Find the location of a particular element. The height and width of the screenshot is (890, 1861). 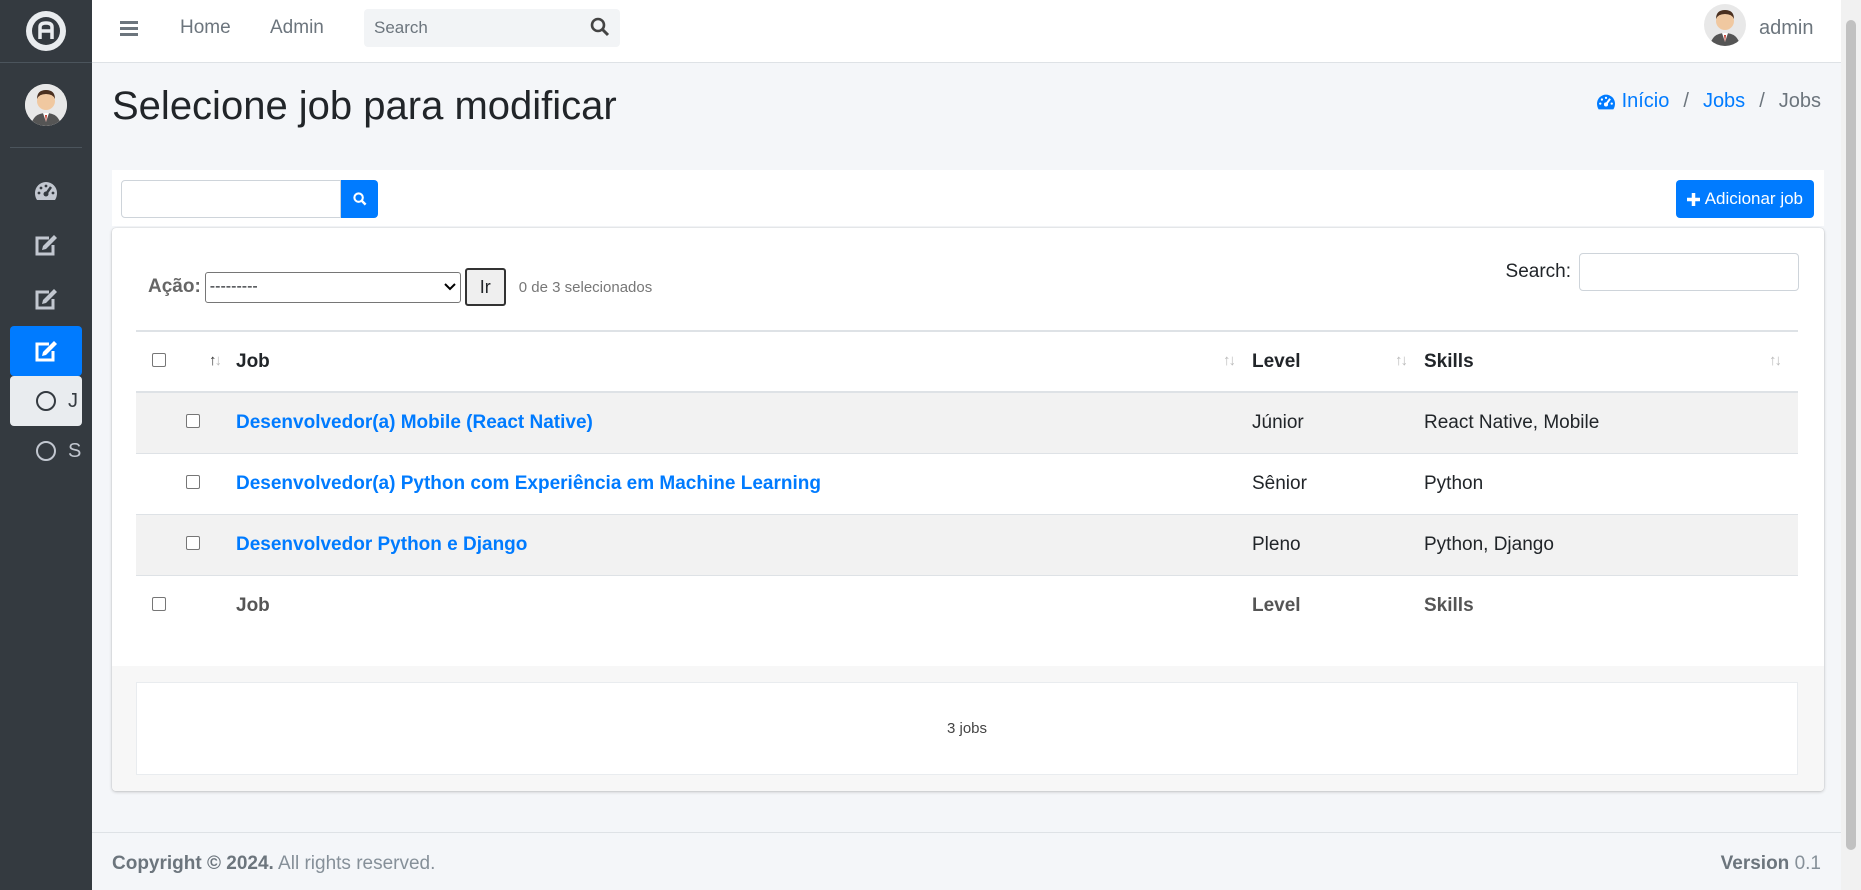

navbar-search-input: Search is located at coordinates (492, 28).